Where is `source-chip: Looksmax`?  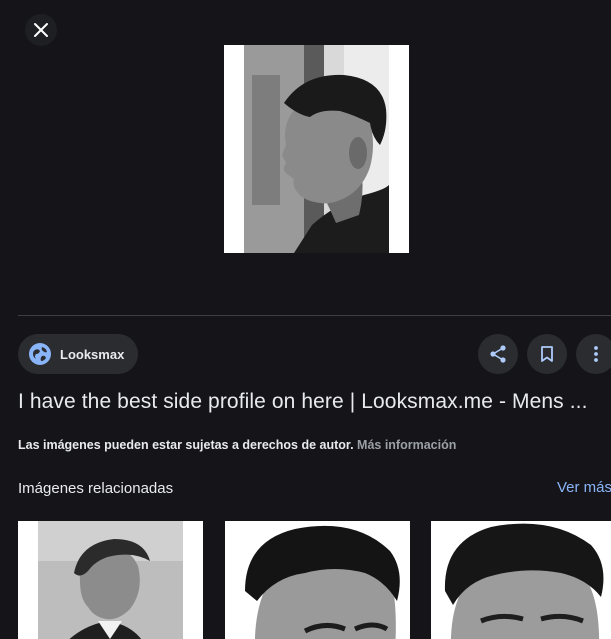
source-chip: Looksmax is located at coordinates (78, 354).